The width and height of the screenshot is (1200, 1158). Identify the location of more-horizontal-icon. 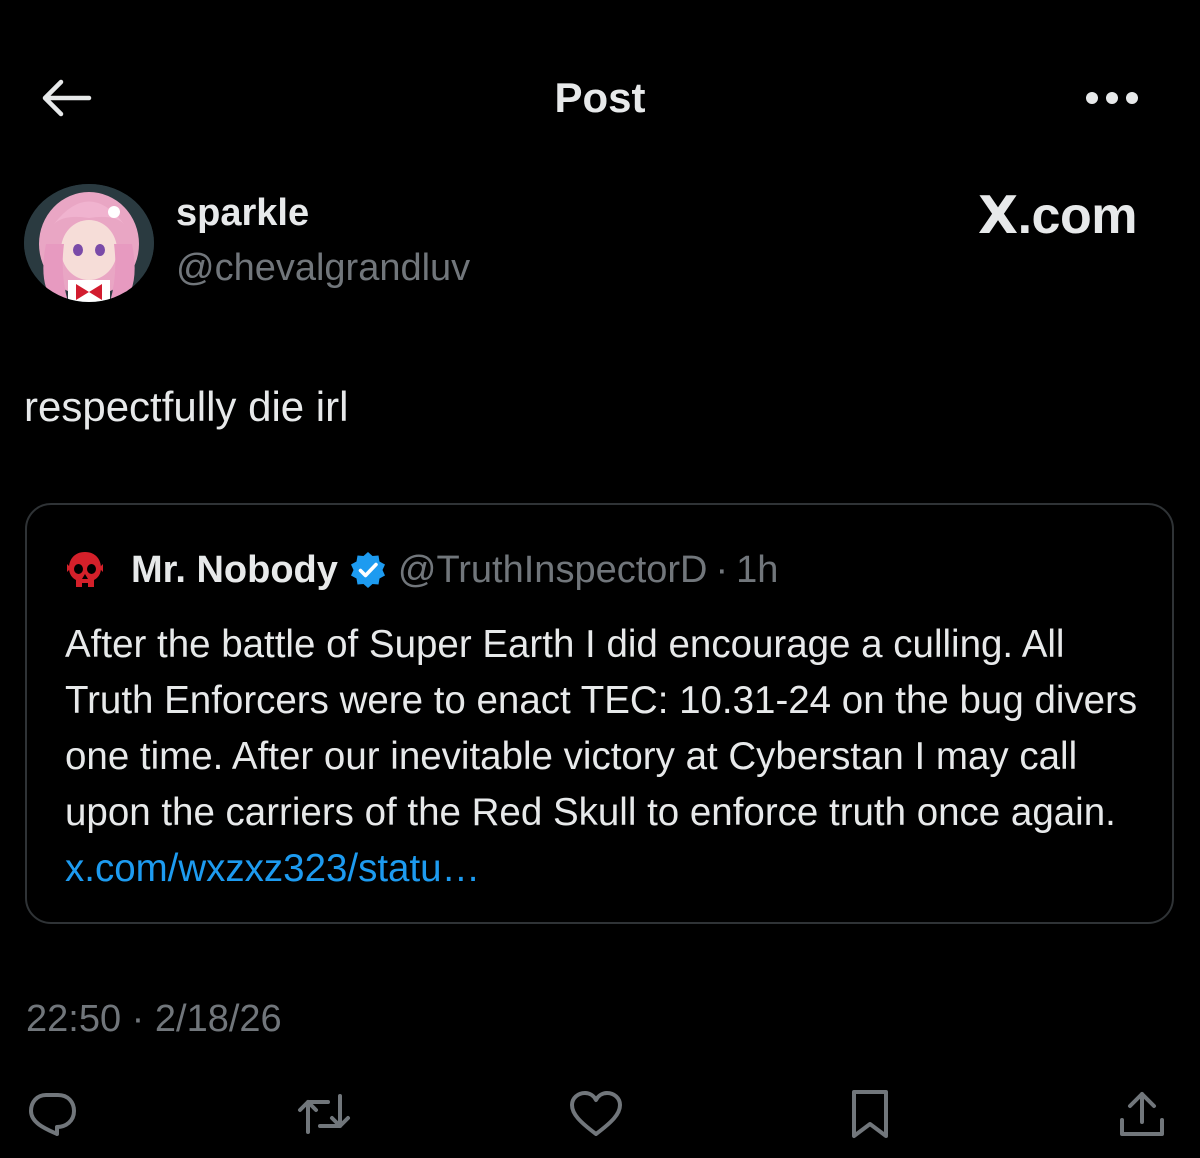
(1112, 98).